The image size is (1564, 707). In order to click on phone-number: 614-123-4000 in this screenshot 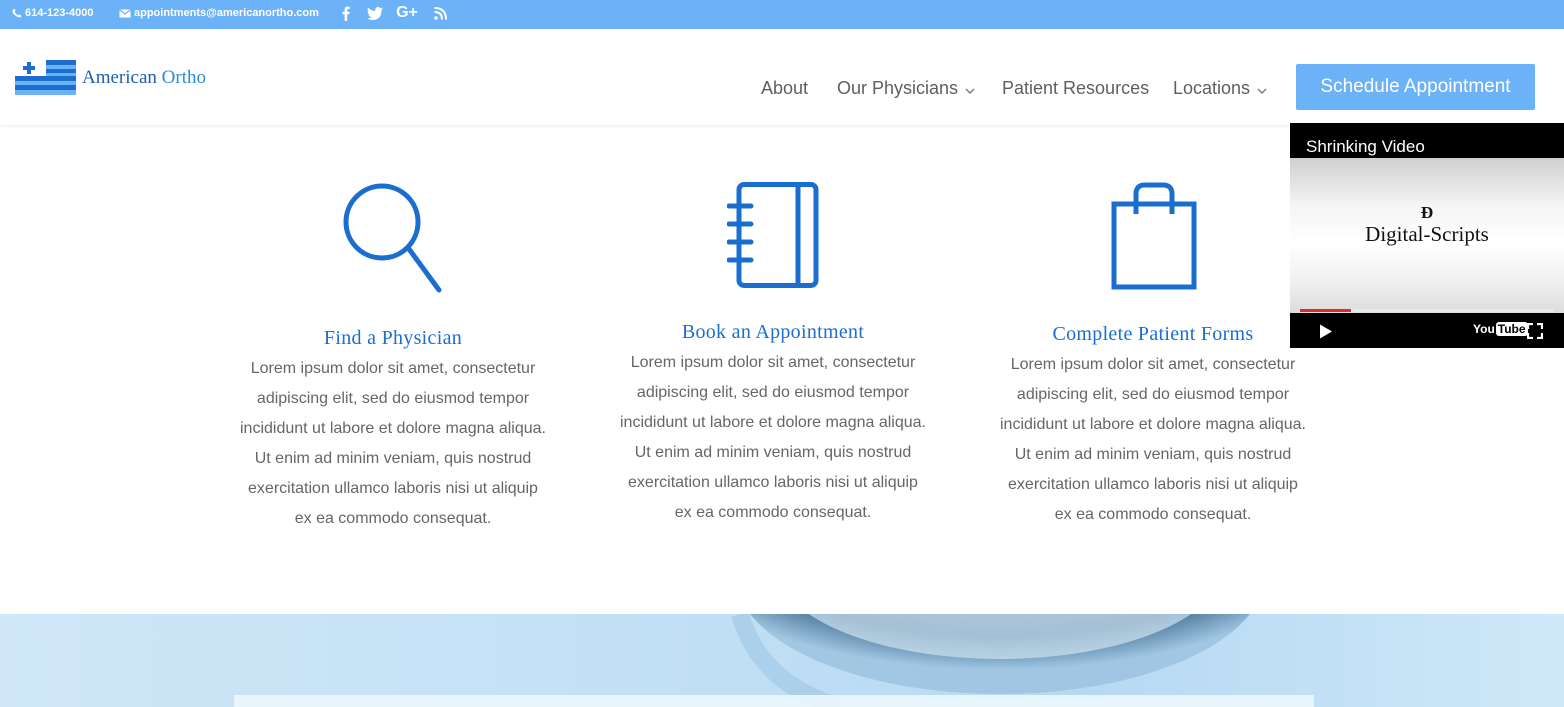, I will do `click(59, 13)`.